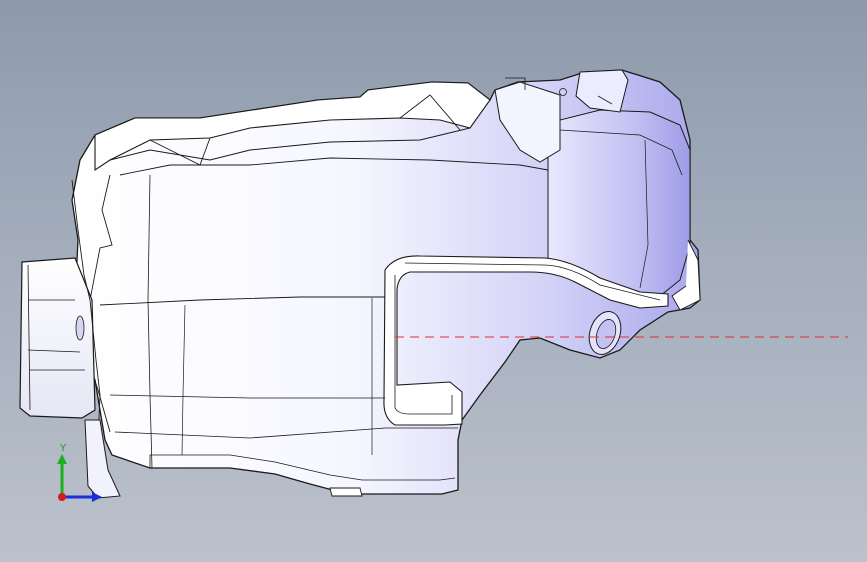  I want to click on y-axis-label: Y, so click(63, 448).